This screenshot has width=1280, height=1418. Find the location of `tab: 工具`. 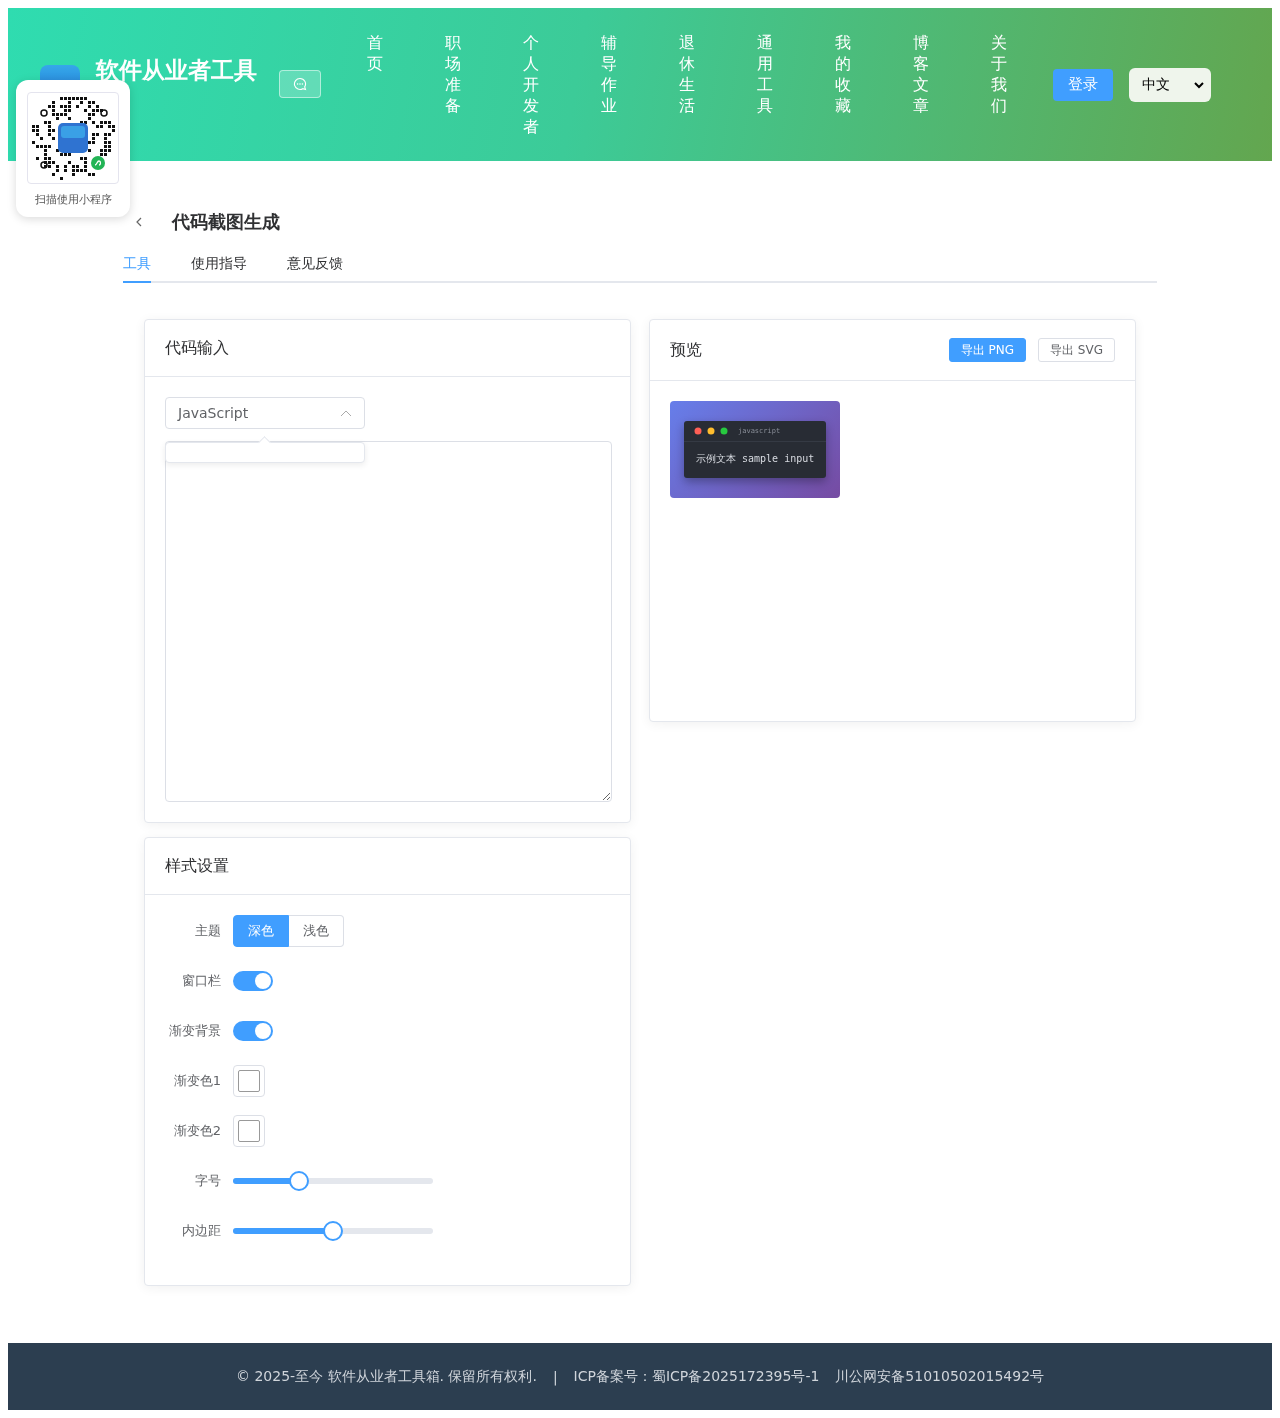

tab: 工具 is located at coordinates (137, 266).